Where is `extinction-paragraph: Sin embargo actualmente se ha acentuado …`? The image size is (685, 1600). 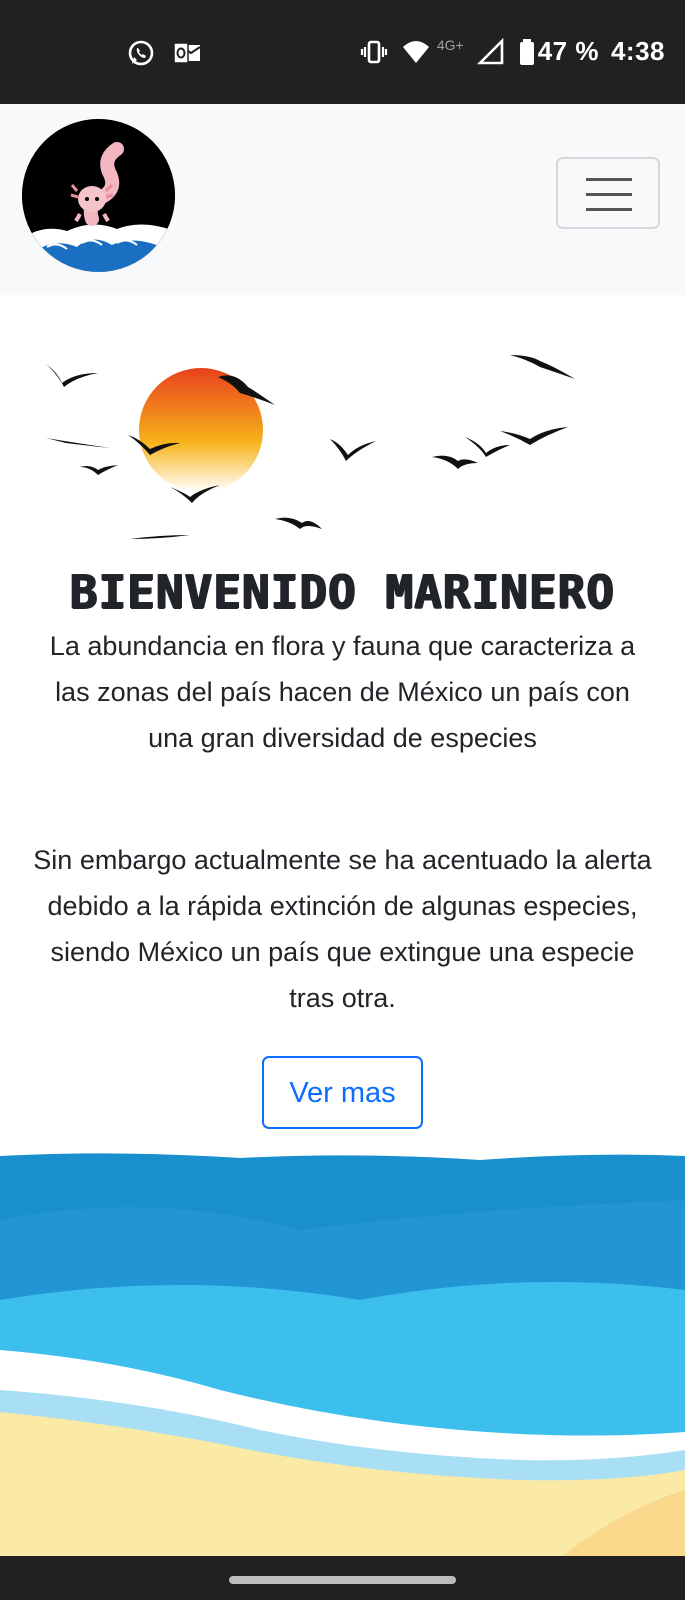 extinction-paragraph: Sin embargo actualmente se ha acentuado … is located at coordinates (342, 929).